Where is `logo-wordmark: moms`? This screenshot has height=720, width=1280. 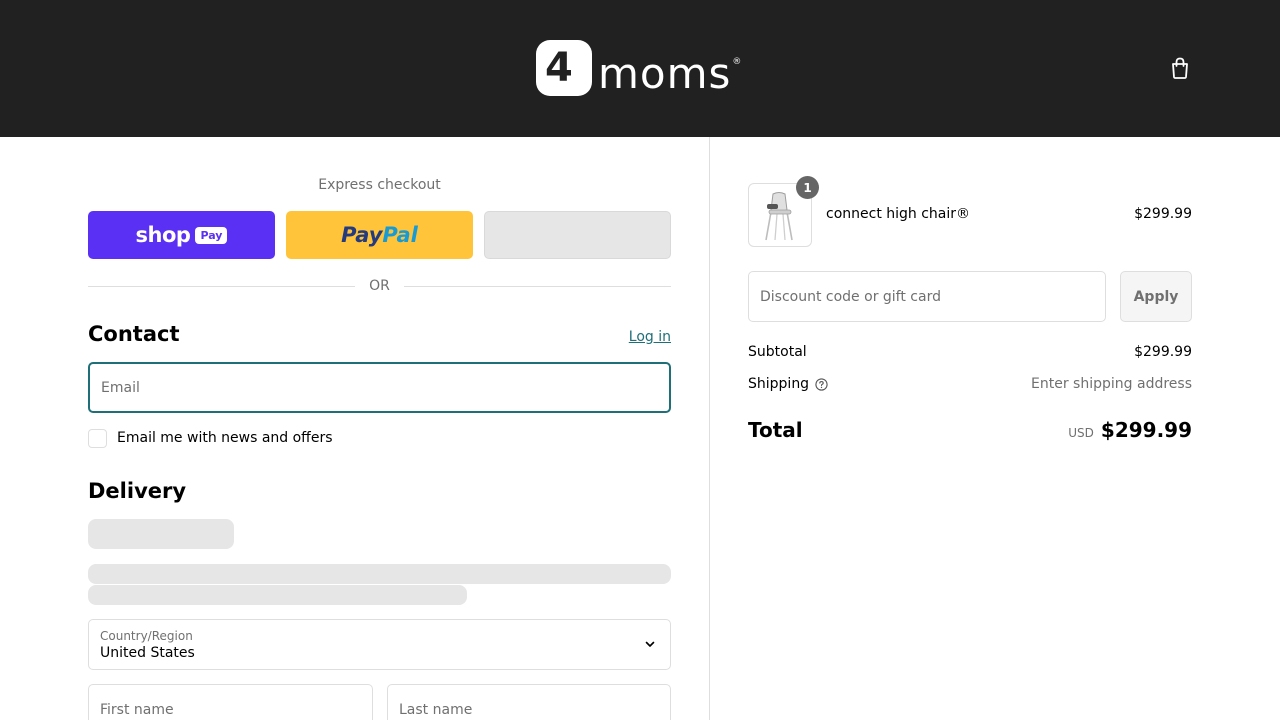 logo-wordmark: moms is located at coordinates (665, 73).